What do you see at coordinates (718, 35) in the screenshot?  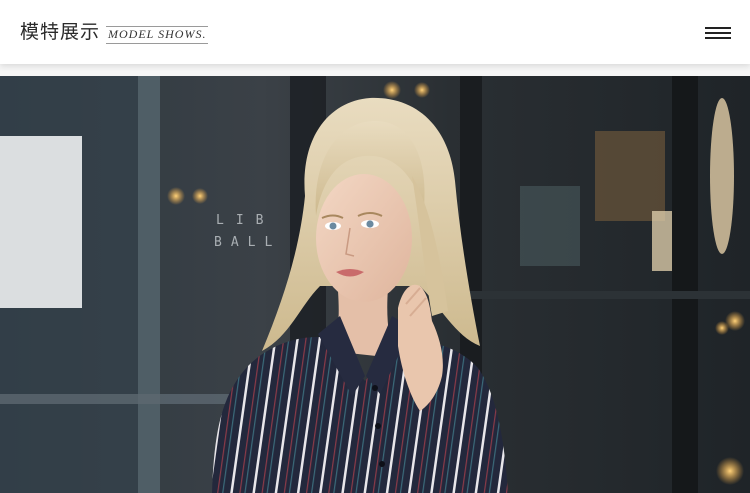 I see `hamburger-menu-icon` at bounding box center [718, 35].